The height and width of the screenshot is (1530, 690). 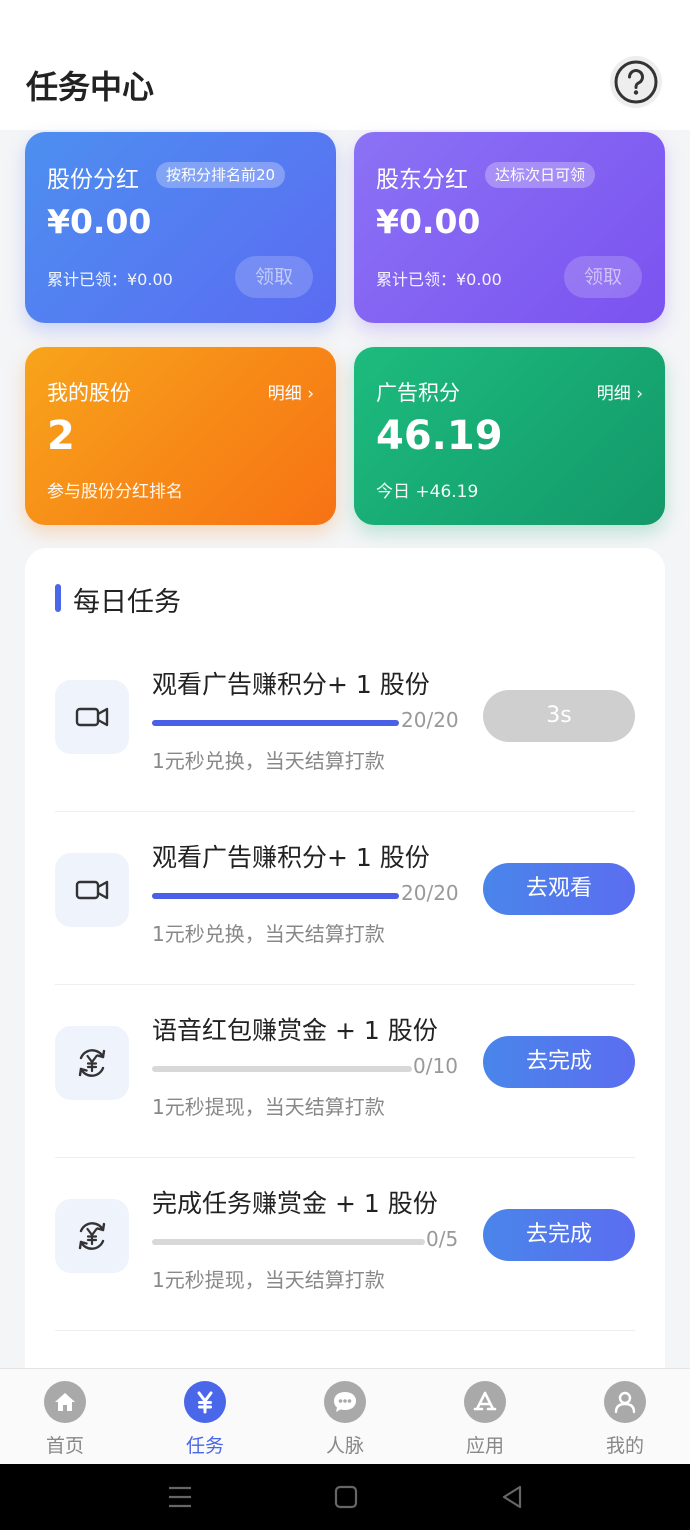 I want to click on question-circle-icon, so click(x=636, y=82).